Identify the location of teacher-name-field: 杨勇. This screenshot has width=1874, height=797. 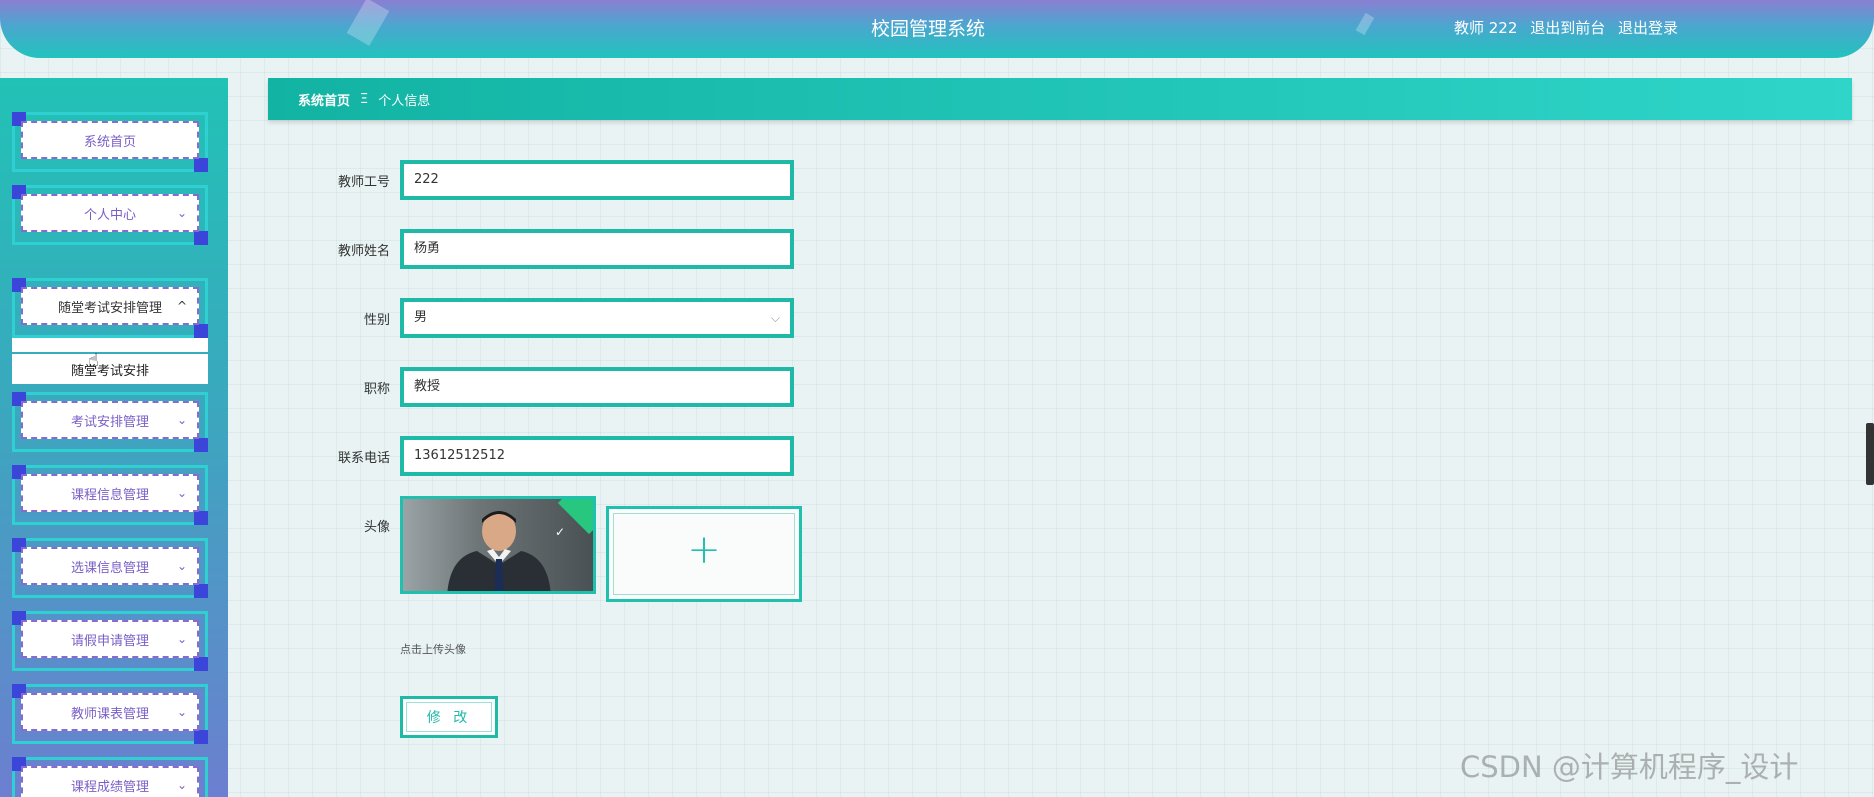
(597, 249).